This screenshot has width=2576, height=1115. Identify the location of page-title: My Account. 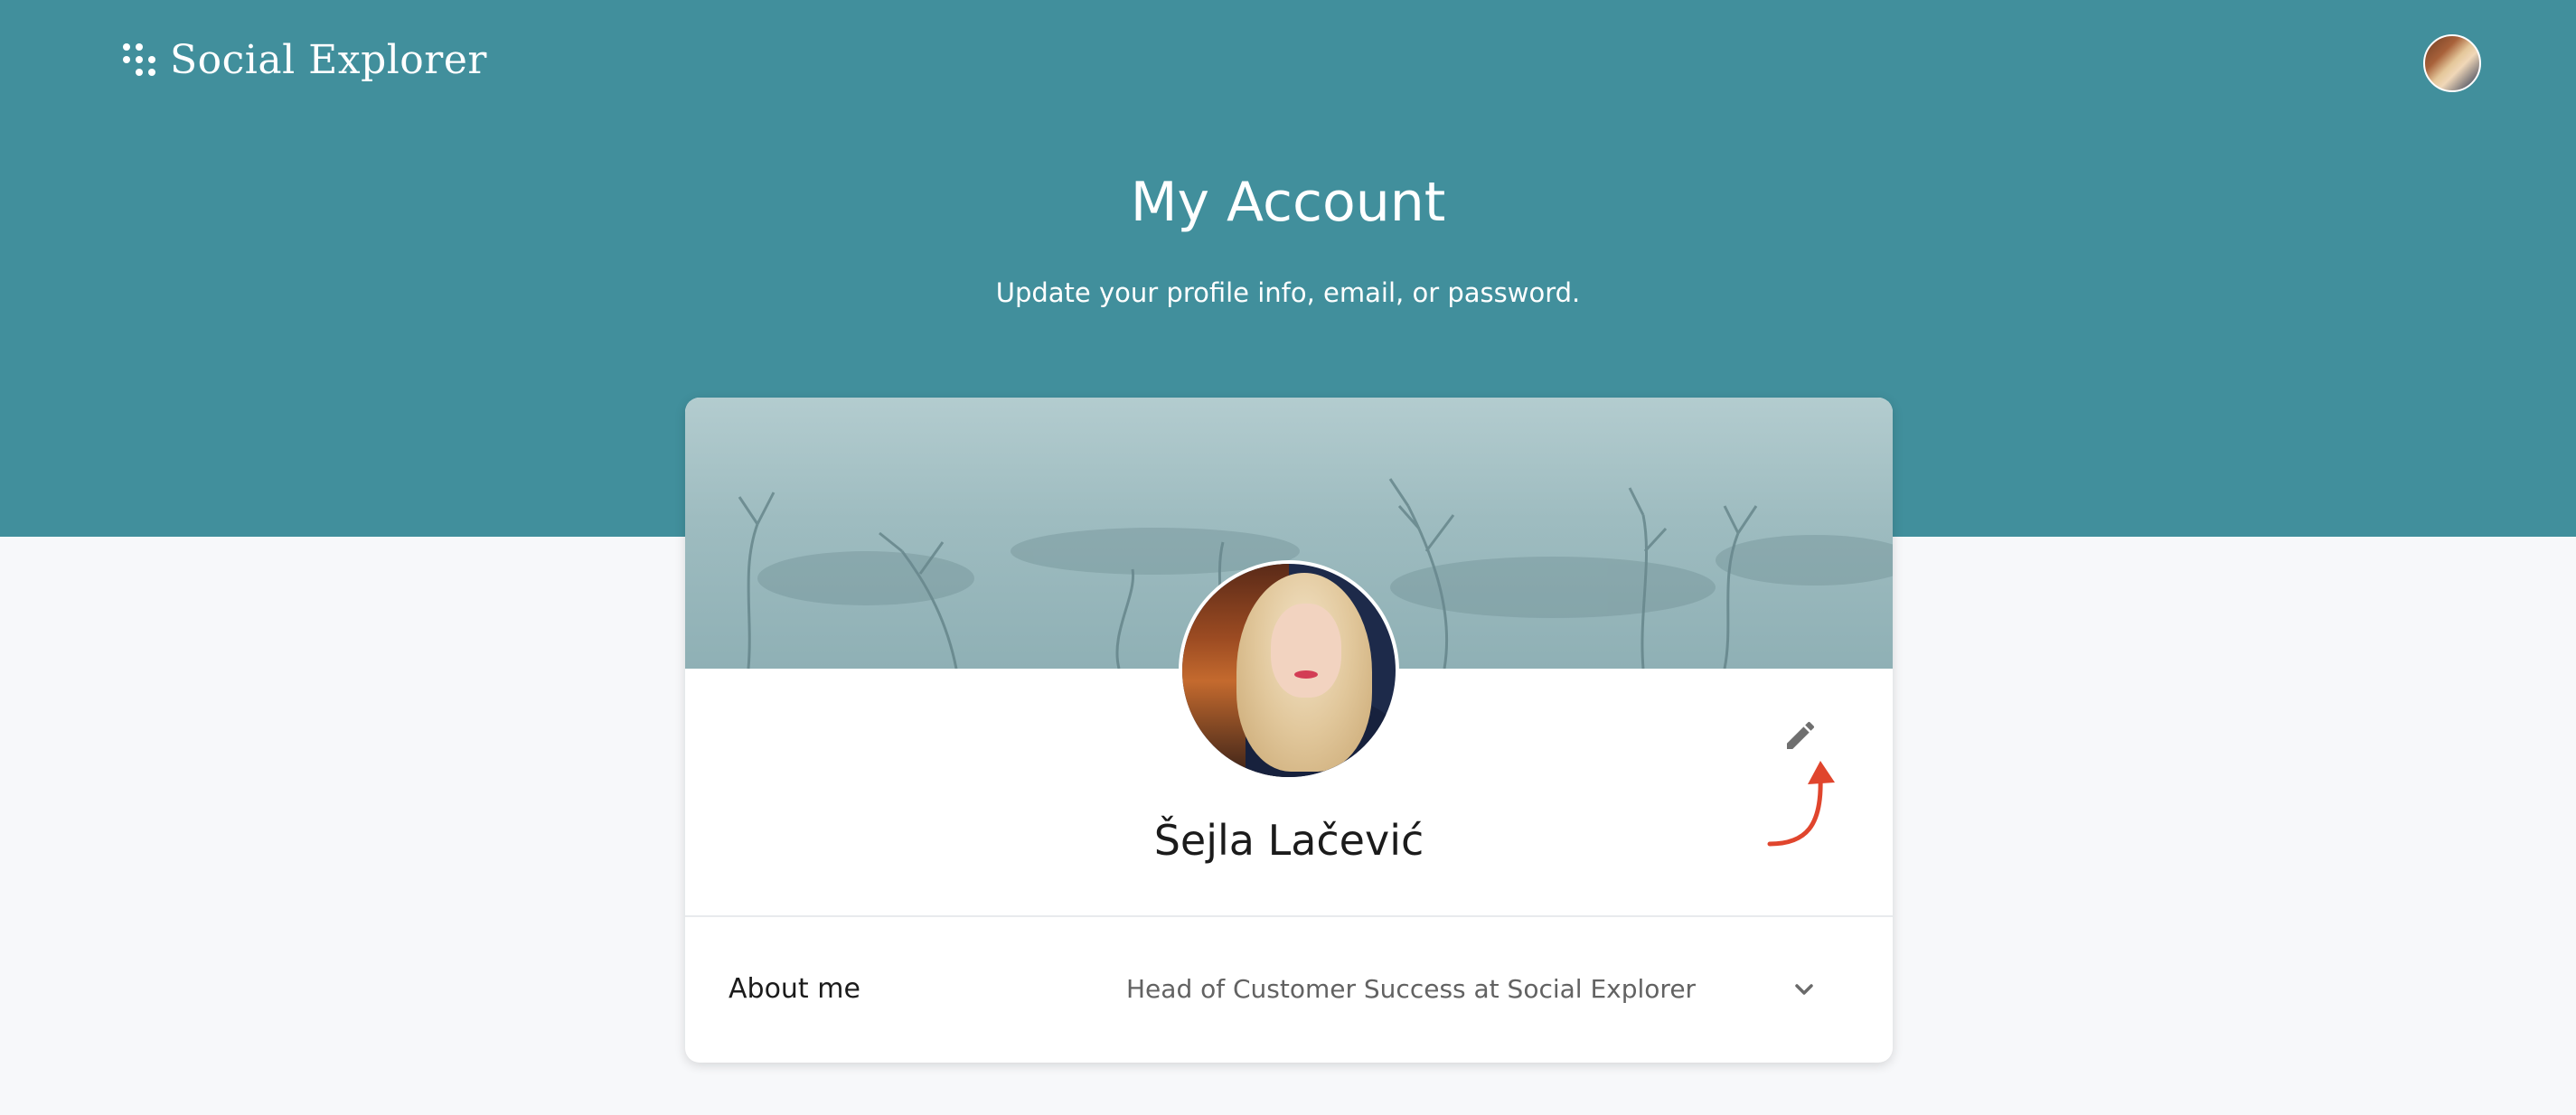
(1288, 202).